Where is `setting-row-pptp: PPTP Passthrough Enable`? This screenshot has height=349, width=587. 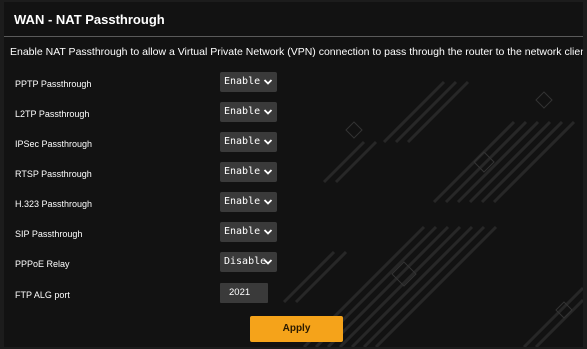 setting-row-pptp: PPTP Passthrough Enable is located at coordinates (293, 87).